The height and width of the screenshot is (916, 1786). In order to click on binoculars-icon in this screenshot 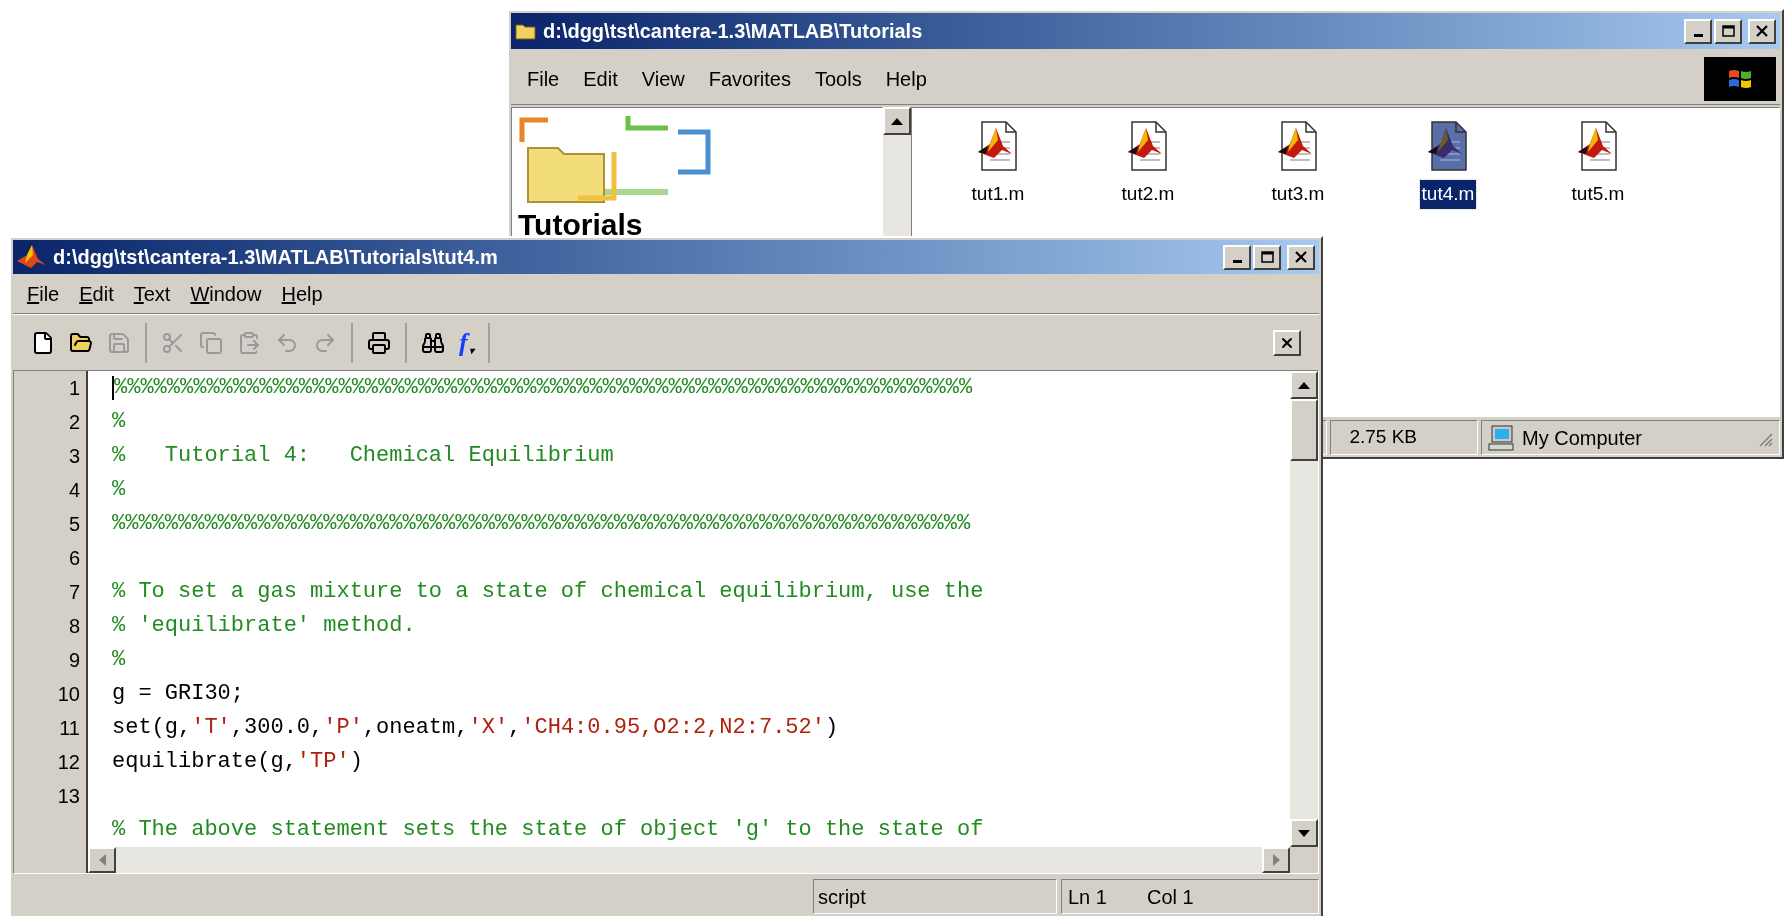, I will do `click(433, 342)`.